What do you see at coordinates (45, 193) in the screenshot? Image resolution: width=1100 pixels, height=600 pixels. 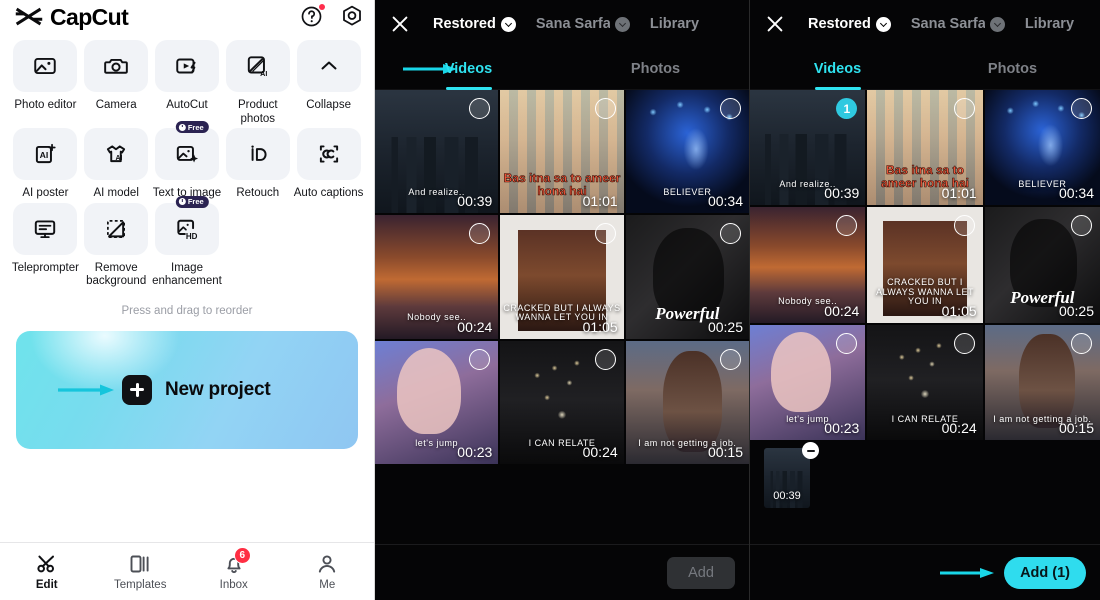 I see `tool-label: AI poster` at bounding box center [45, 193].